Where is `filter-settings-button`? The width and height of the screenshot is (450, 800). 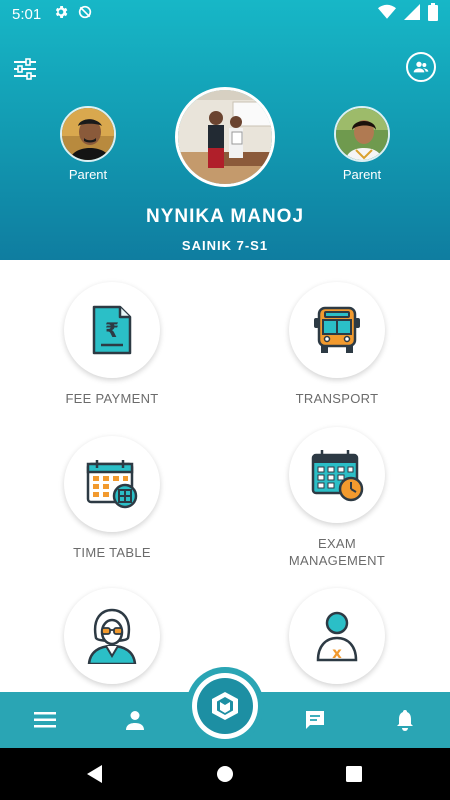
filter-settings-button is located at coordinates (25, 69).